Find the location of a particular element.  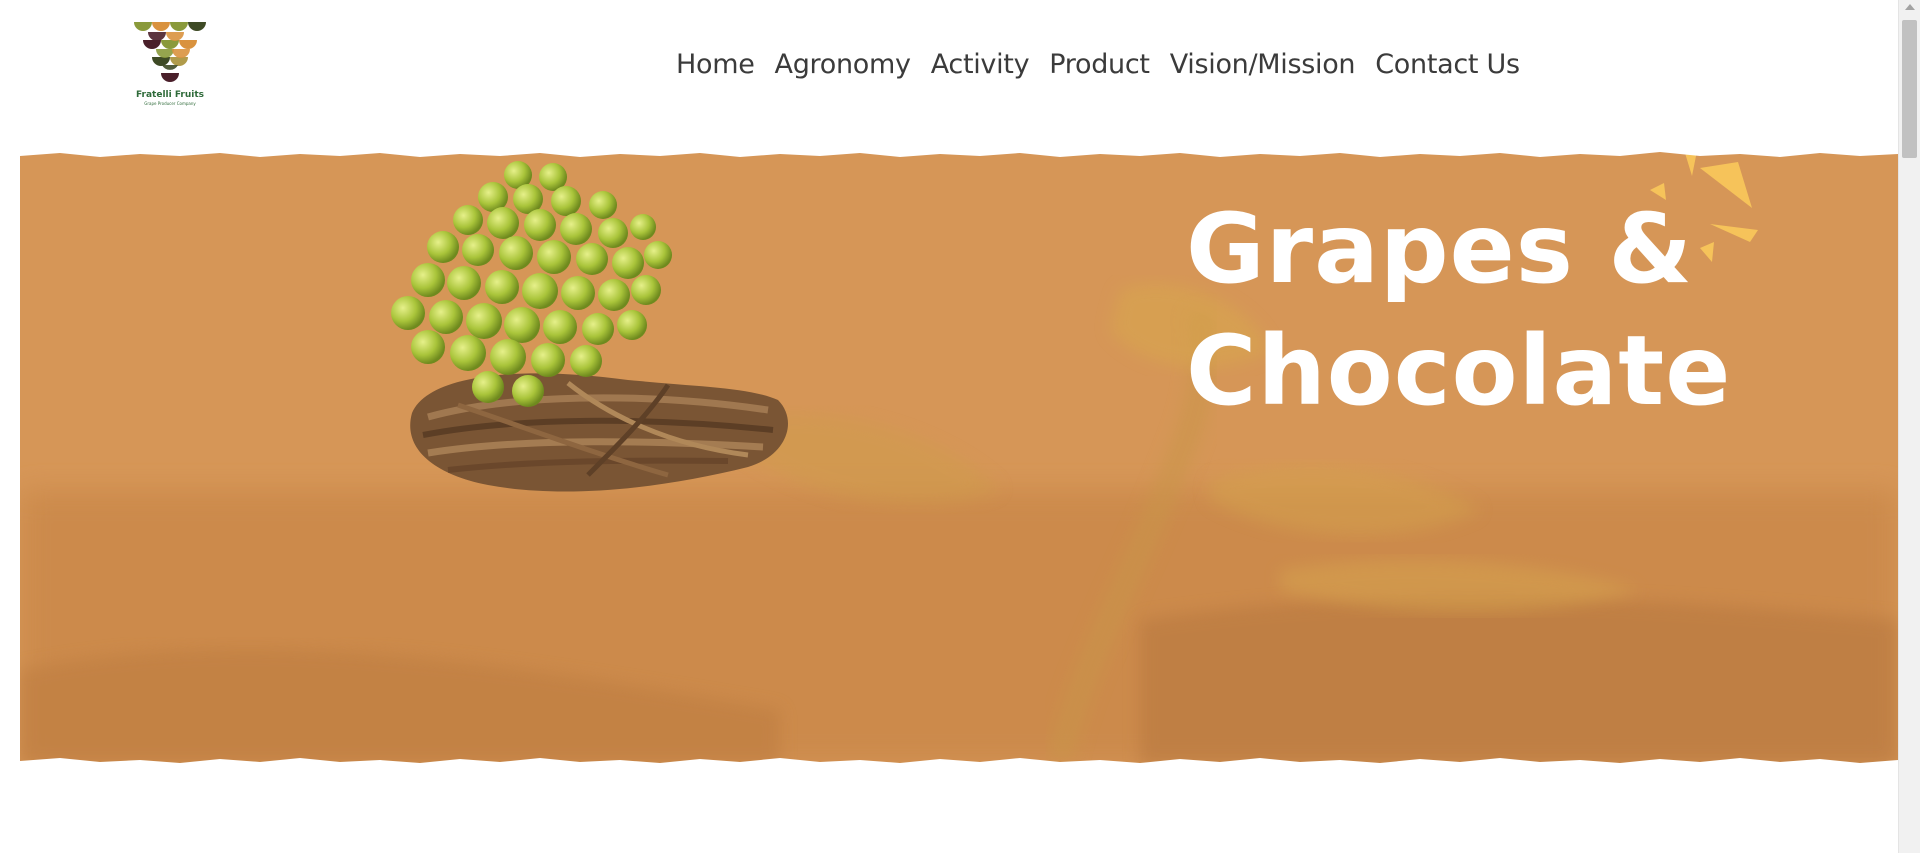

hero-title: Grapes & Chocolate is located at coordinates (1466, 310).